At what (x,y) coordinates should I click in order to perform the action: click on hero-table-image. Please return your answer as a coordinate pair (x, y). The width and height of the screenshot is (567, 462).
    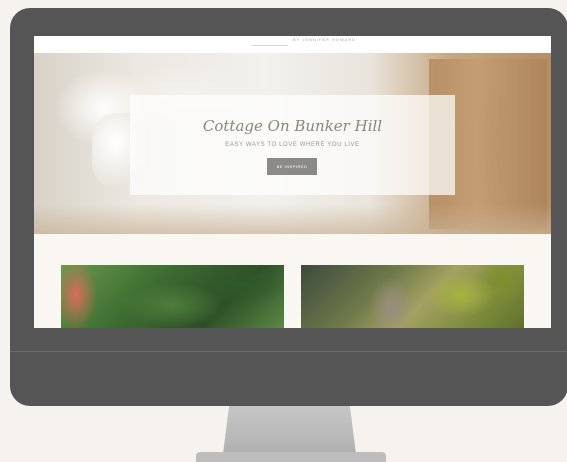
    Looking at the image, I should click on (292, 219).